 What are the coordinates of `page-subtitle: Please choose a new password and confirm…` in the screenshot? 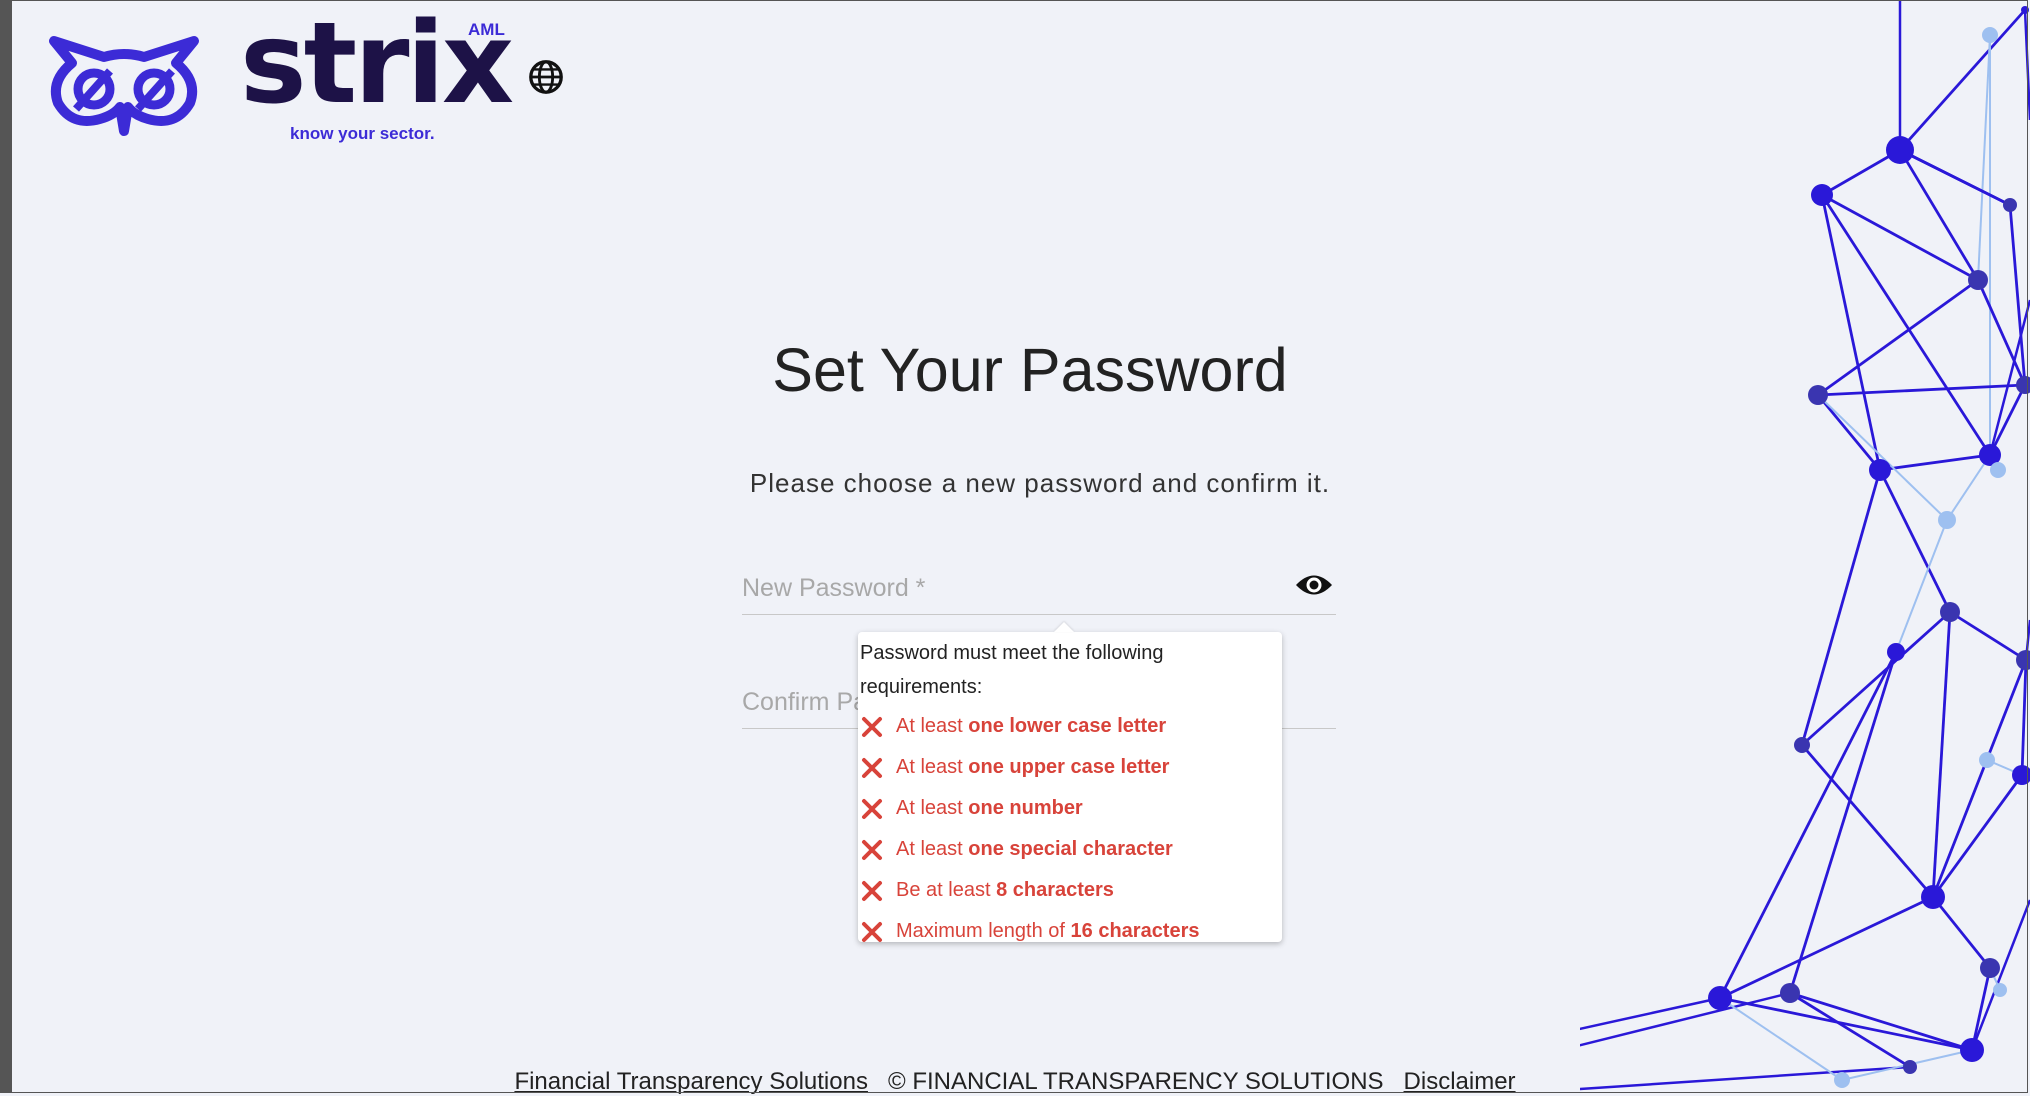 It's located at (1040, 483).